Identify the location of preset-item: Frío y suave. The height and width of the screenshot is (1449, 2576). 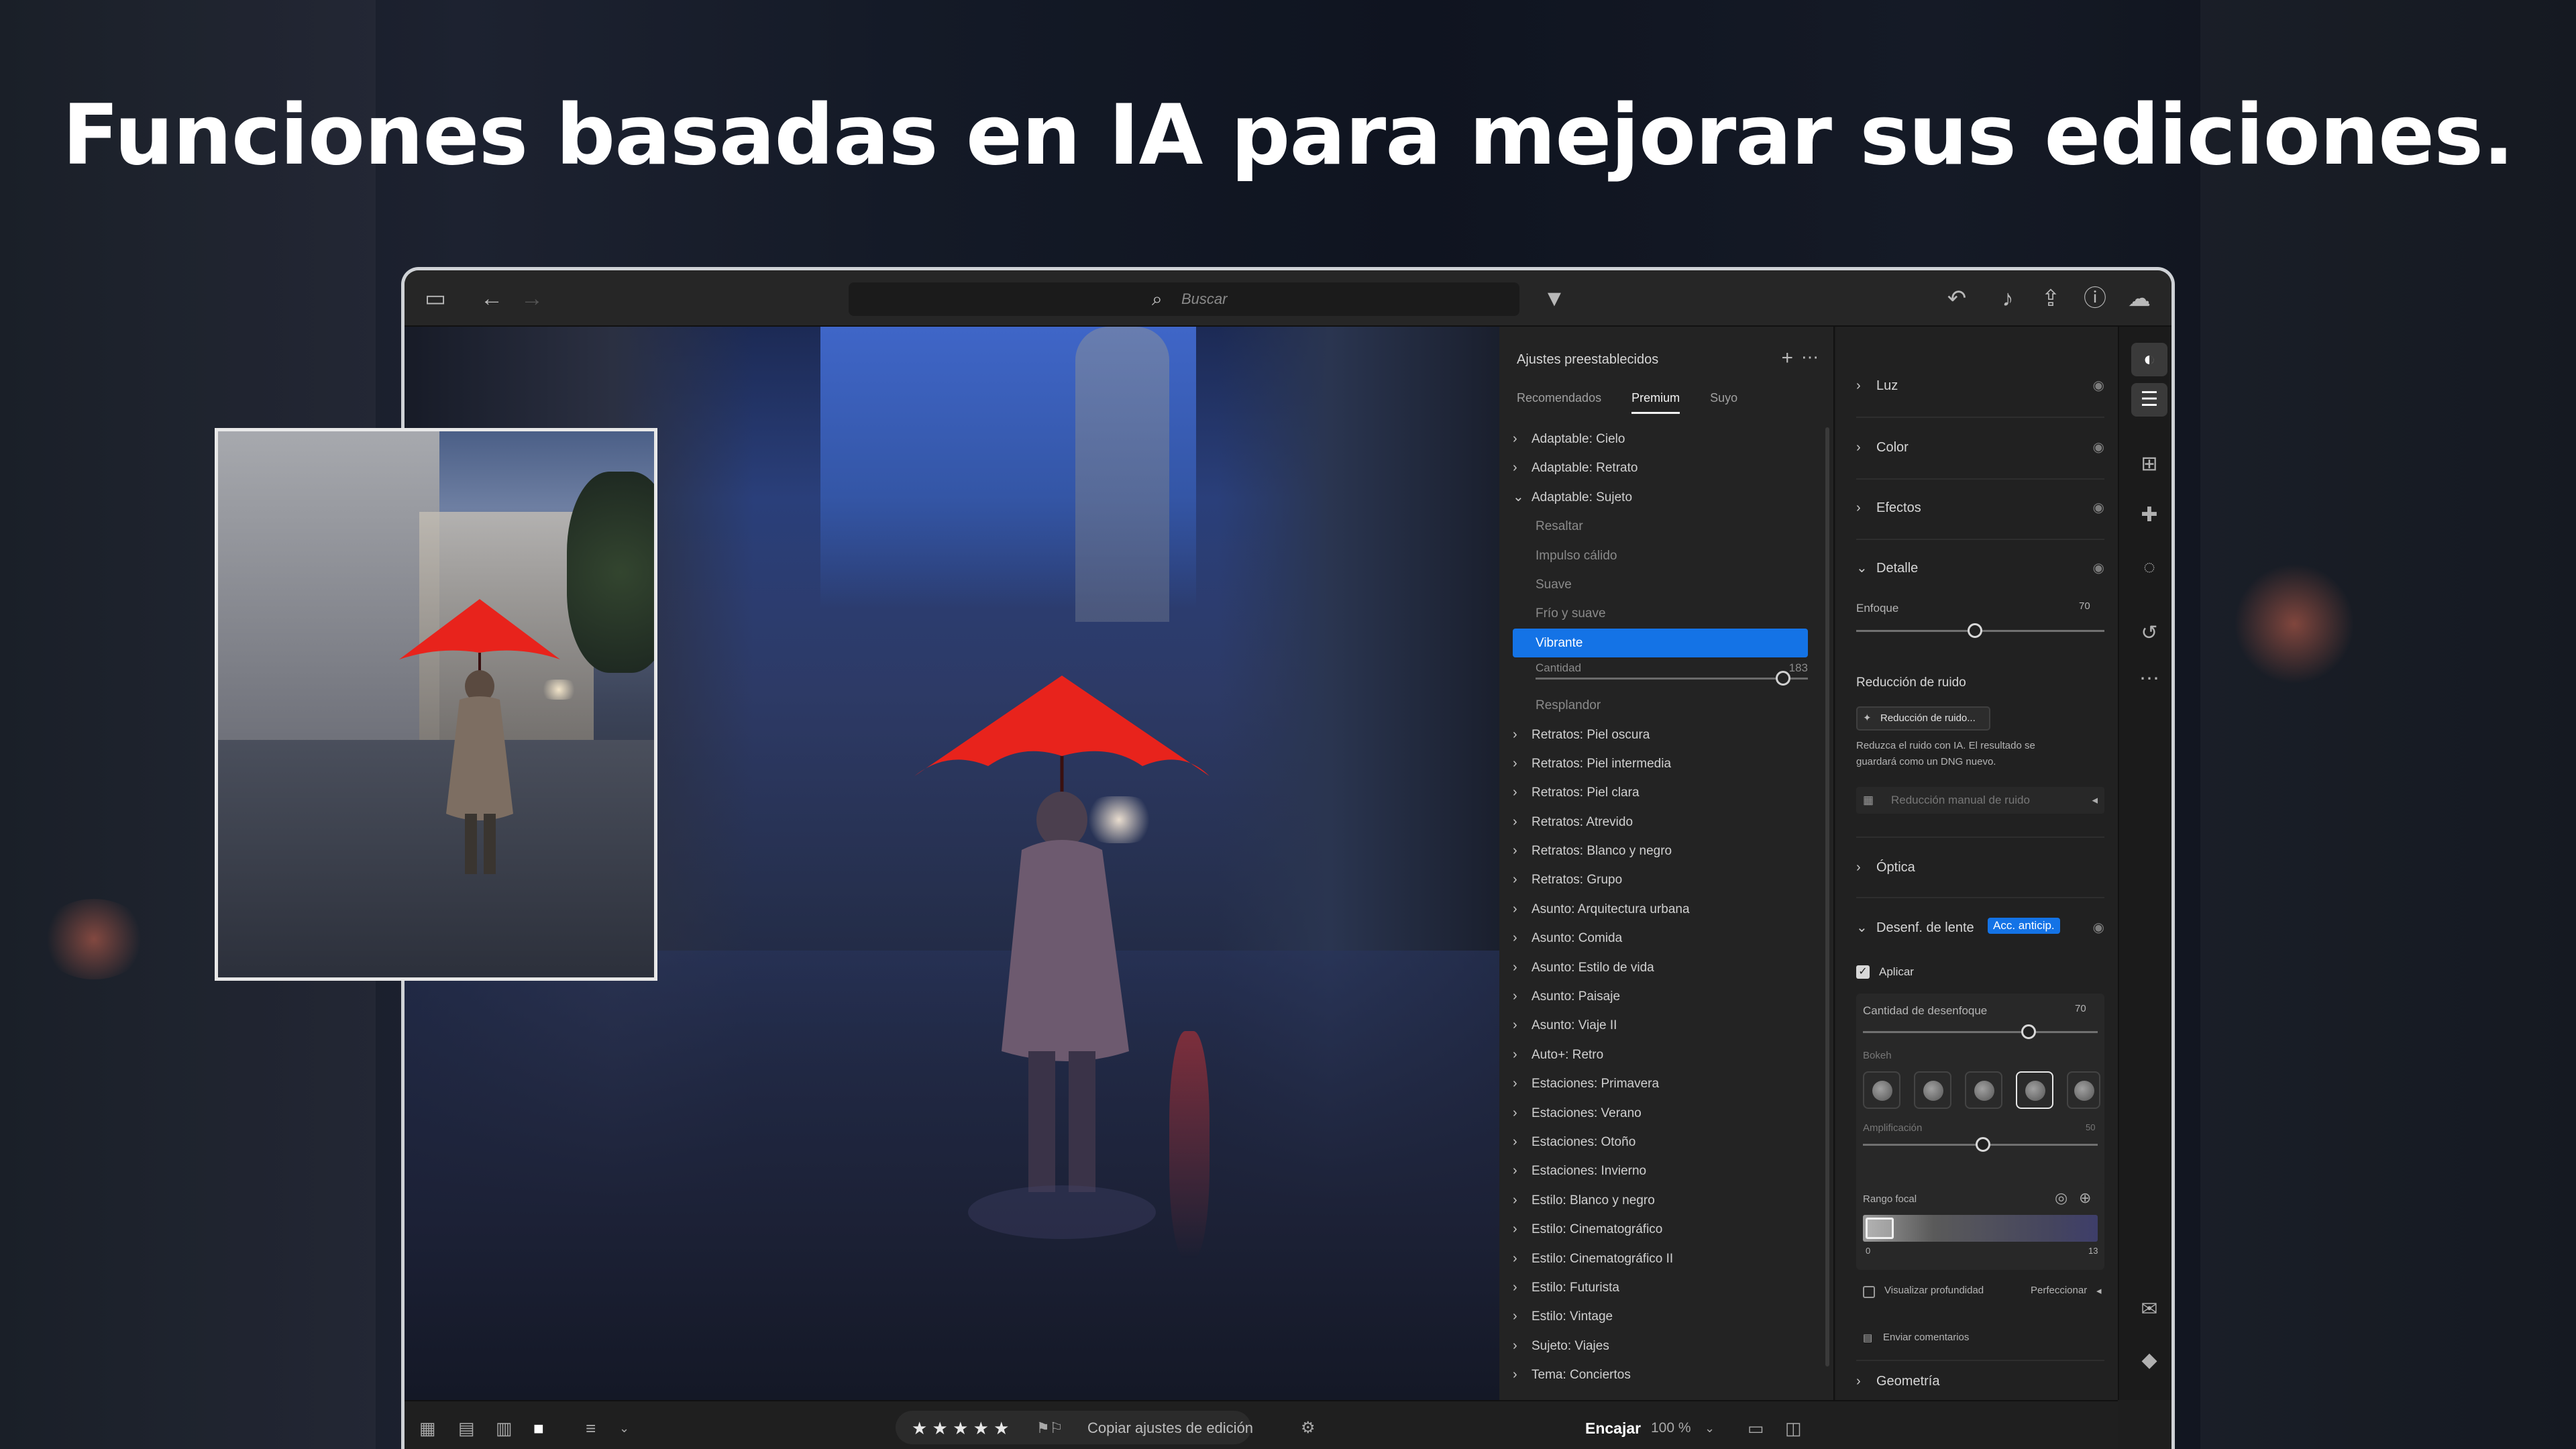
(1660, 613).